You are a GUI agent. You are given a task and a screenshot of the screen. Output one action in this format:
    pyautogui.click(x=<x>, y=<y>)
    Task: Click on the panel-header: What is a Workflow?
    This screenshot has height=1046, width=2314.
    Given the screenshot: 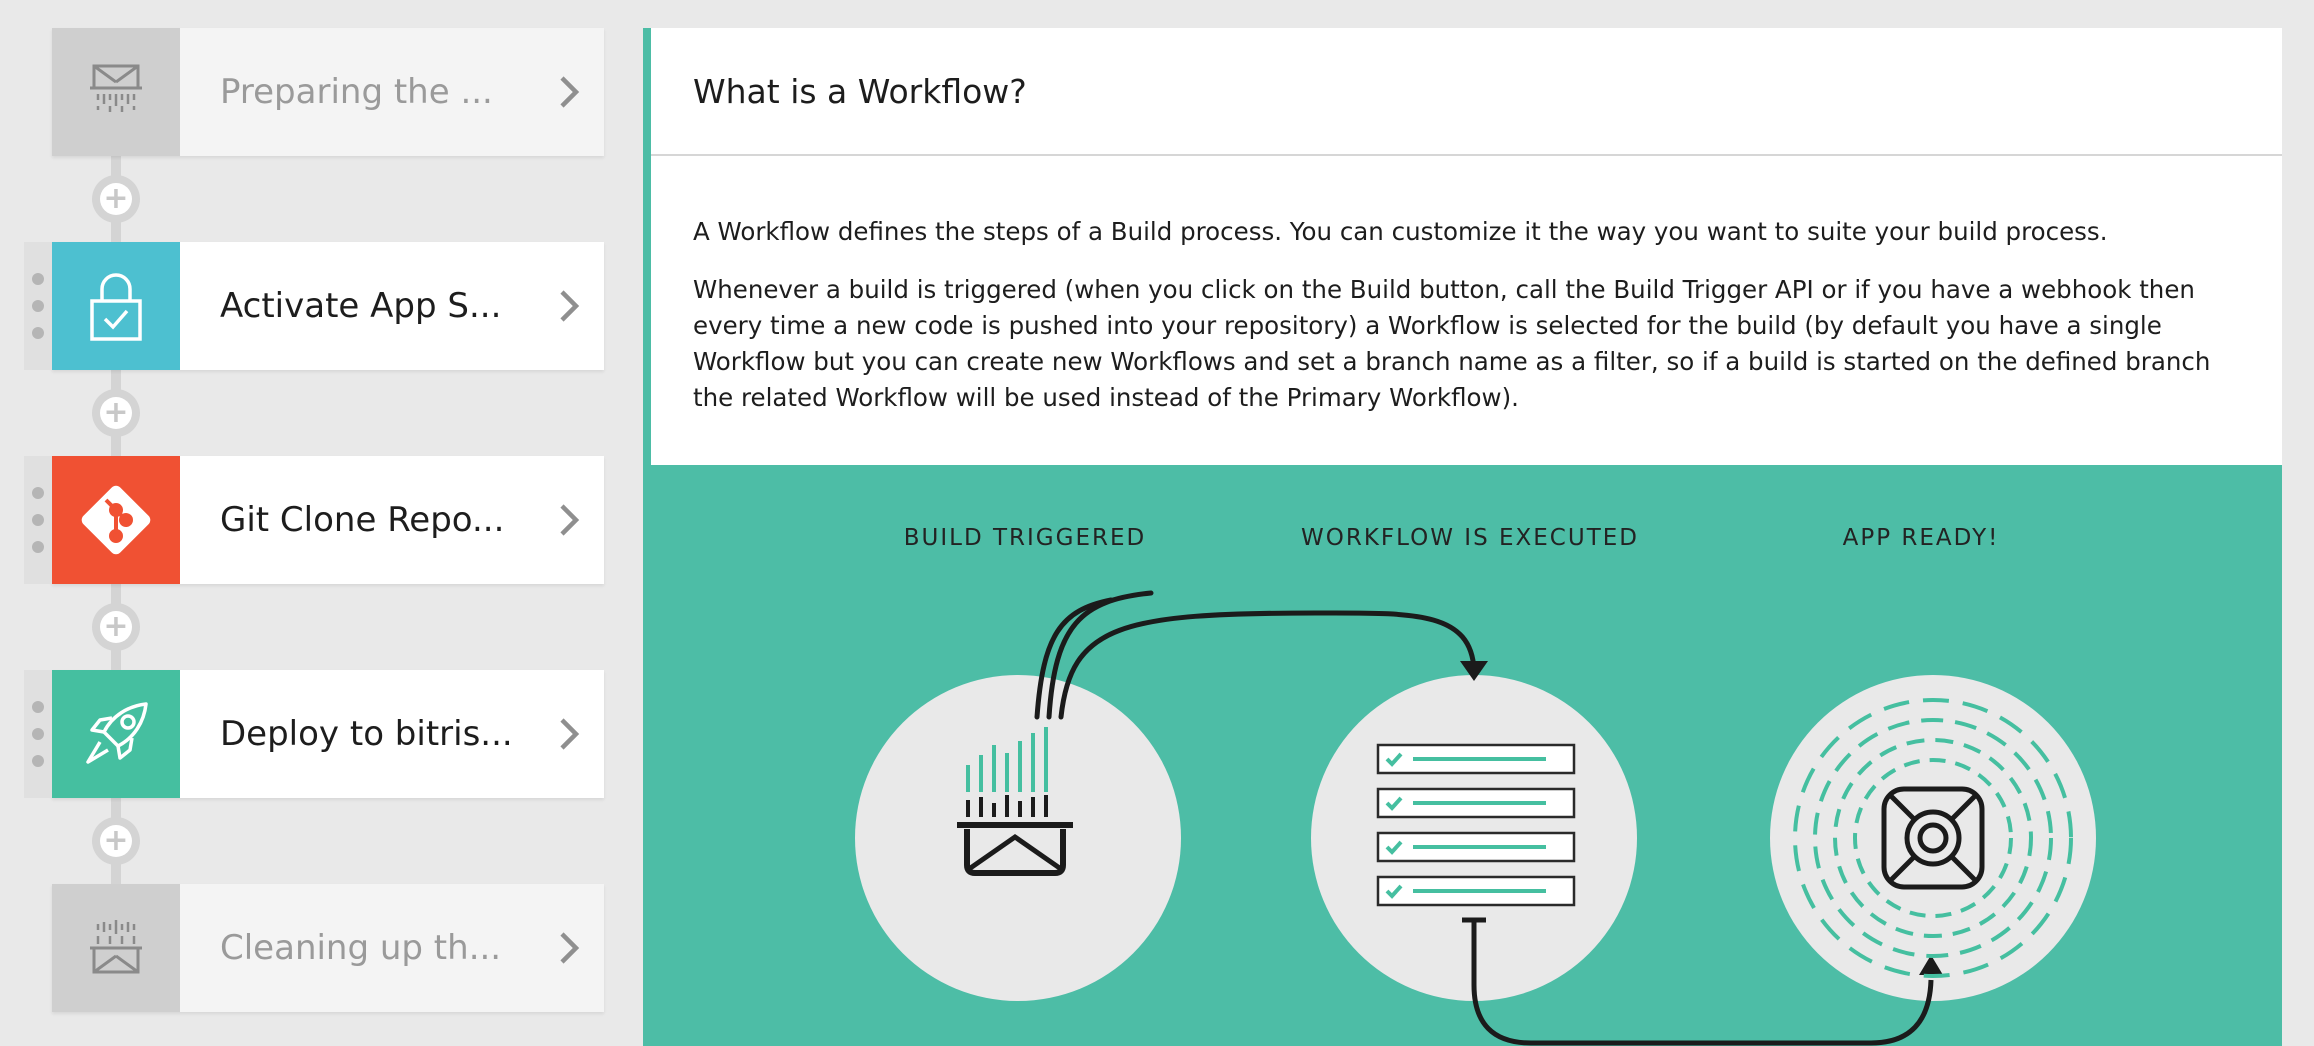 What is the action you would take?
    pyautogui.click(x=1466, y=92)
    